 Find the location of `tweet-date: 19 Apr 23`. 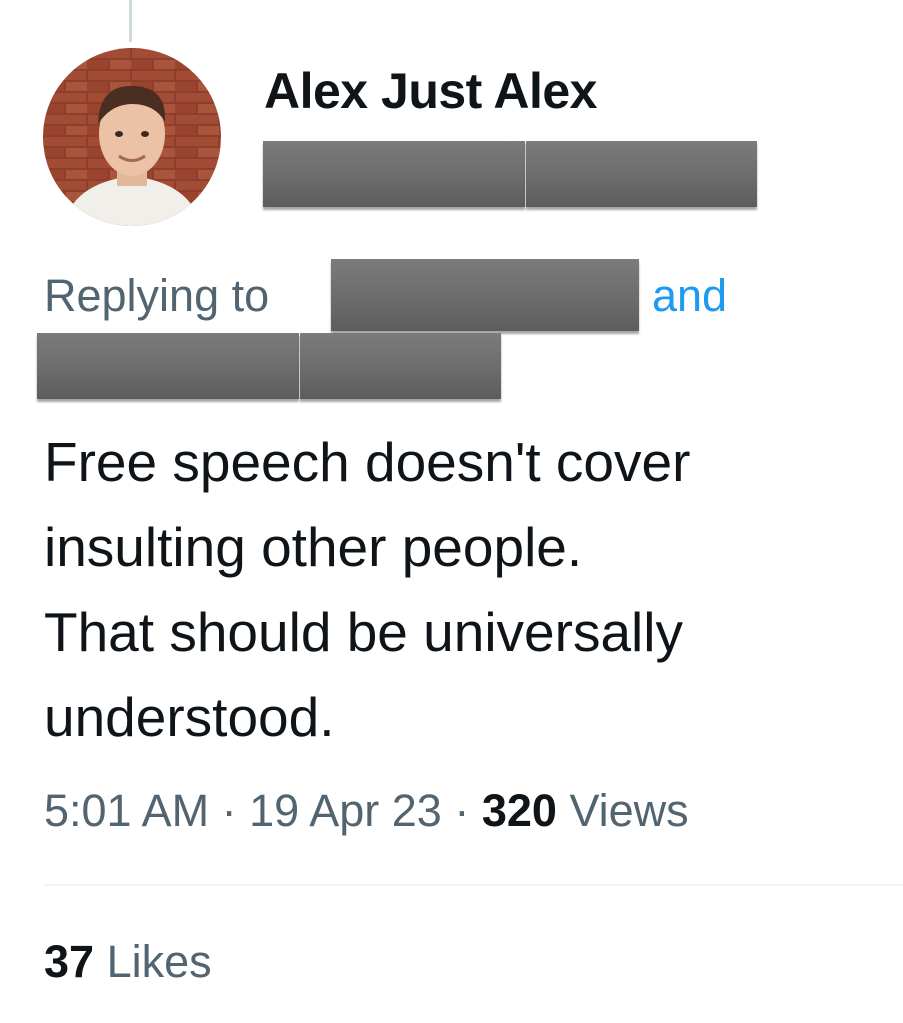

tweet-date: 19 Apr 23 is located at coordinates (345, 810).